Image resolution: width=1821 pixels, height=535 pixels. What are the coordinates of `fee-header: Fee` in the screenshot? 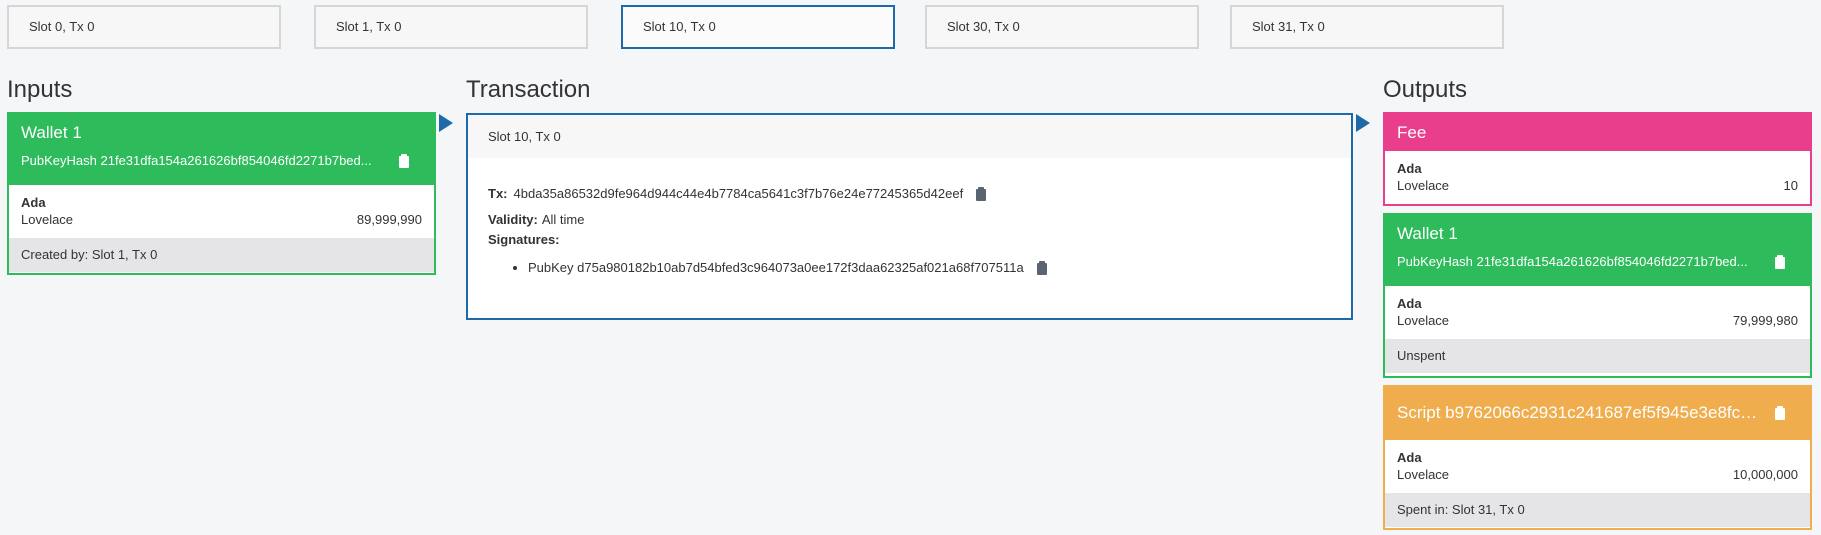 It's located at (1597, 132).